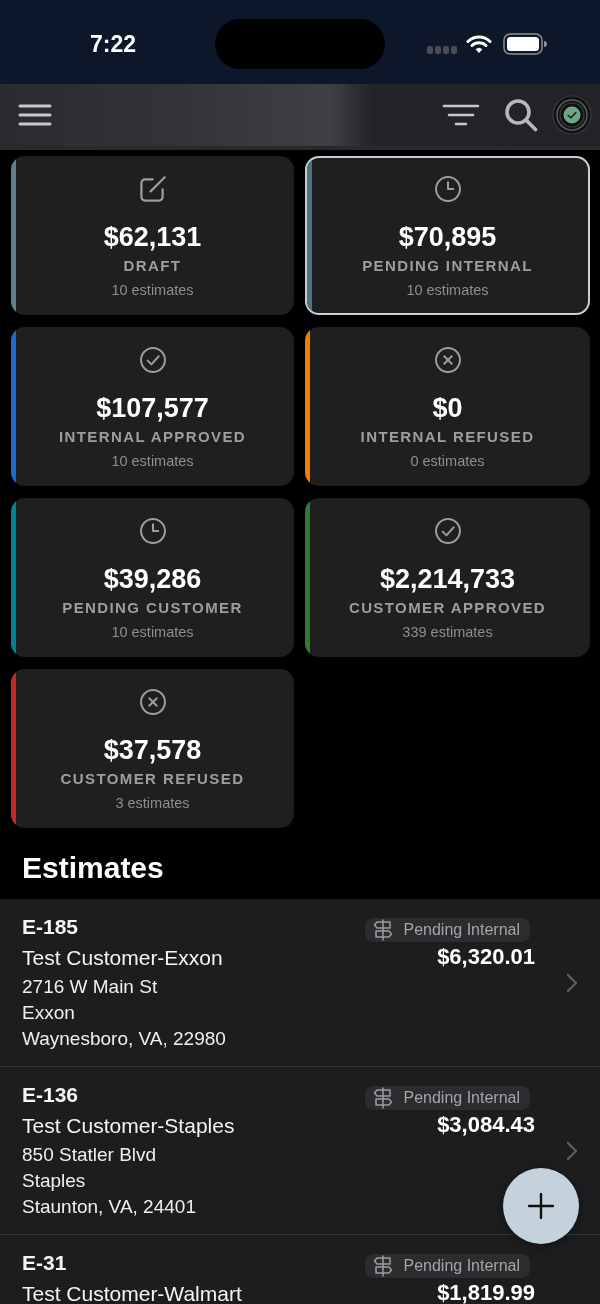 This screenshot has height=1304, width=600. I want to click on status-card: $70,895 PENDING INTERNAL 10 estimates, so click(447, 235).